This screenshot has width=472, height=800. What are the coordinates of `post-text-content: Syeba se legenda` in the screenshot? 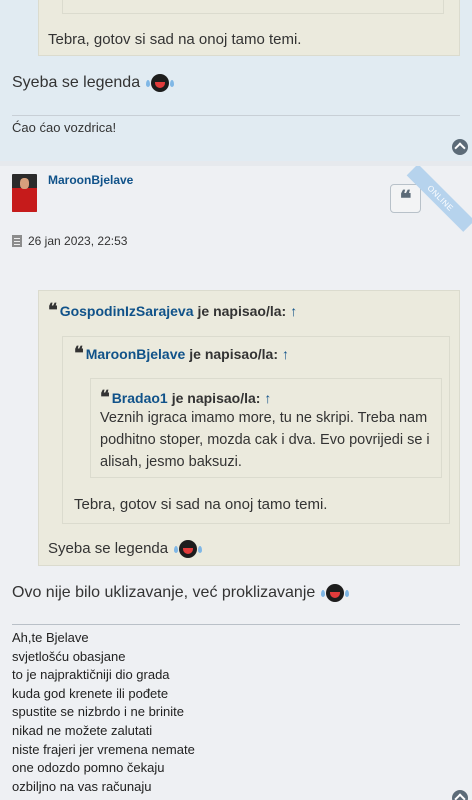 It's located at (76, 82).